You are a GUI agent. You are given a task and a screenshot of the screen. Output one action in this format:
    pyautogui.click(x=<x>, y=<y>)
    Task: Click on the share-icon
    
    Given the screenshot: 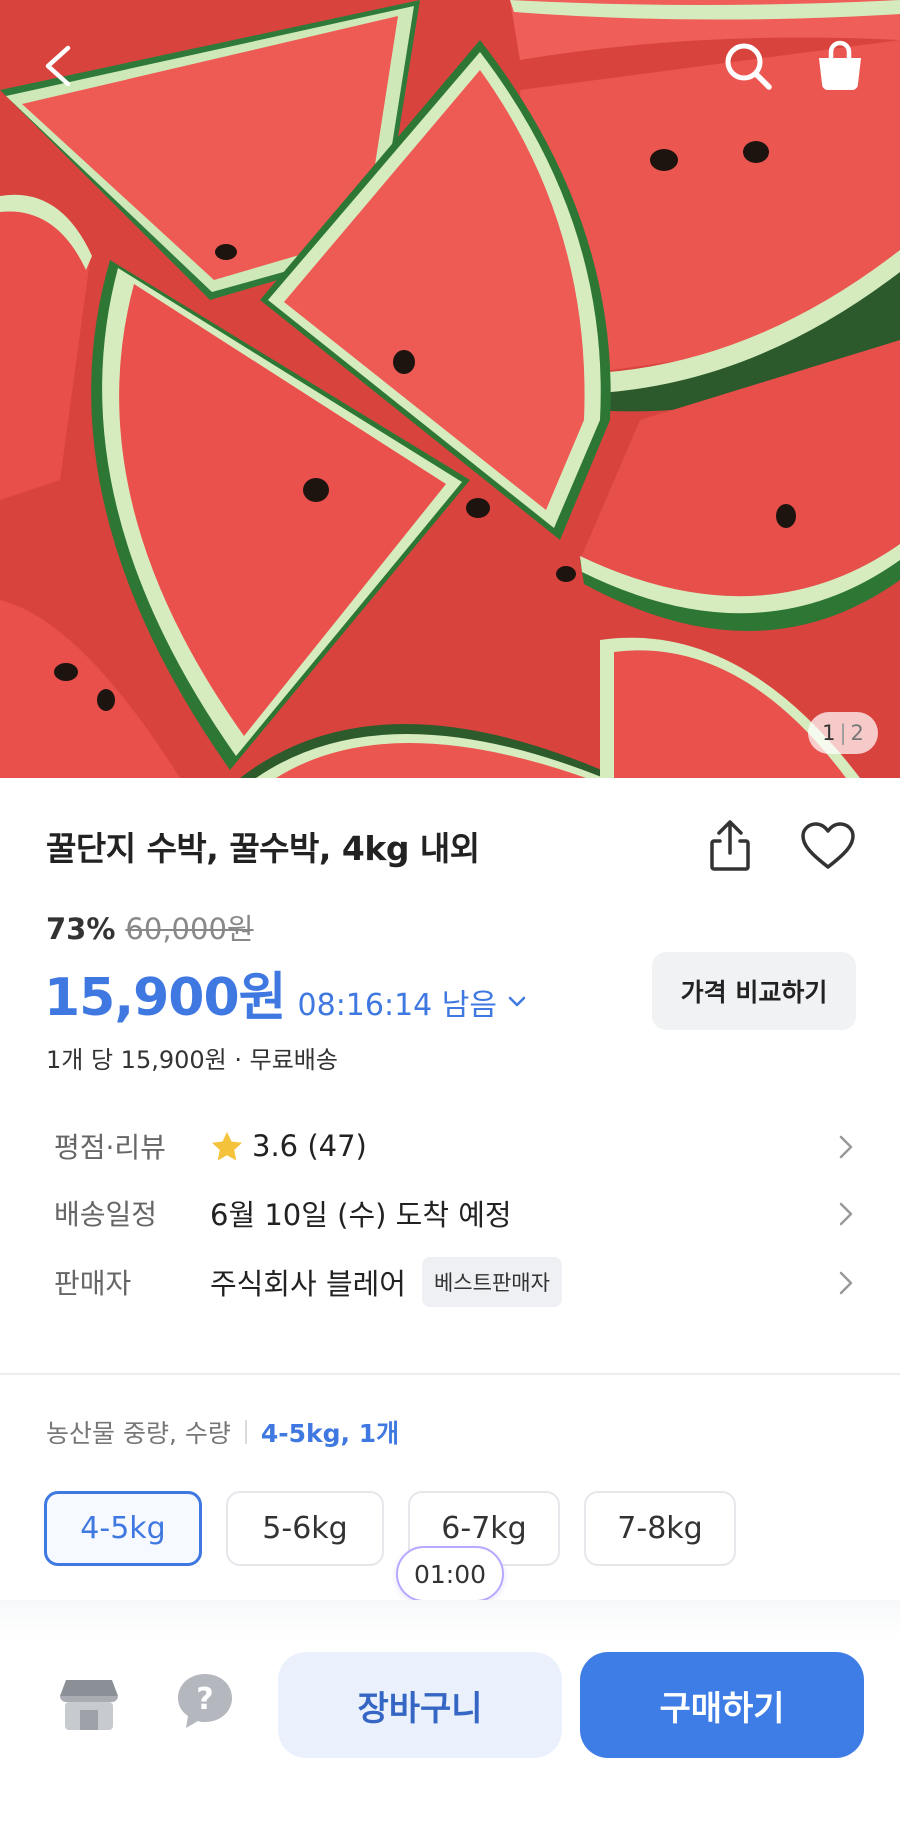 What is the action you would take?
    pyautogui.click(x=730, y=845)
    